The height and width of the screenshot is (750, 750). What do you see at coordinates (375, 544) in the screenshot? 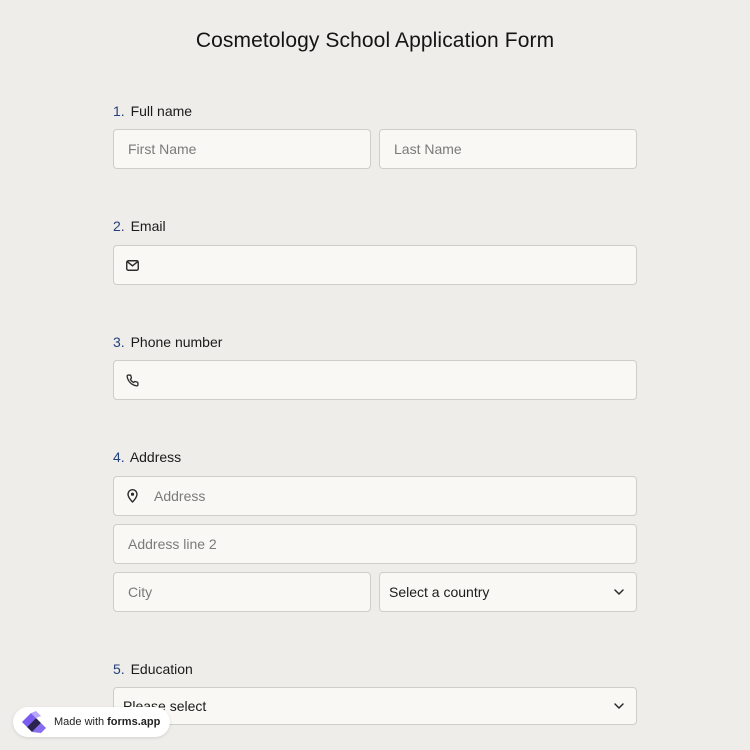
I see `address-line-2-input: Address line 2` at bounding box center [375, 544].